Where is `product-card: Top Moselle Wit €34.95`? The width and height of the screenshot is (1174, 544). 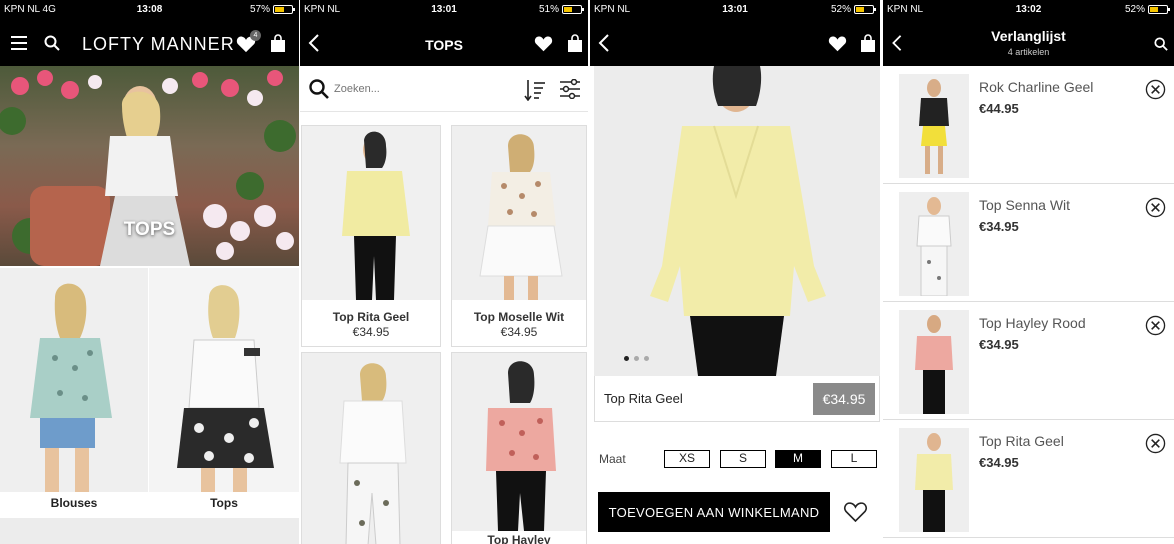 product-card: Top Moselle Wit €34.95 is located at coordinates (519, 236).